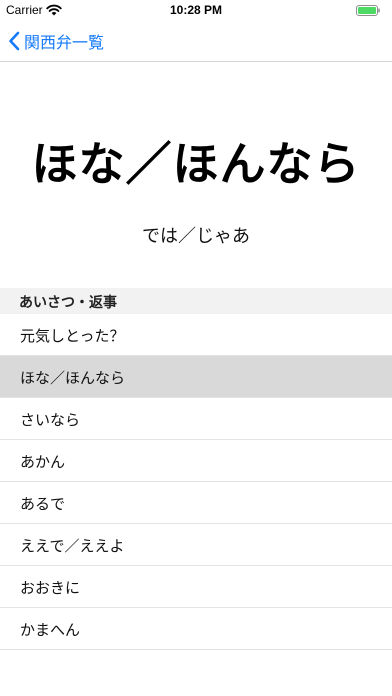 The height and width of the screenshot is (696, 392). What do you see at coordinates (50, 630) in the screenshot?
I see `list-item-label: かまへん` at bounding box center [50, 630].